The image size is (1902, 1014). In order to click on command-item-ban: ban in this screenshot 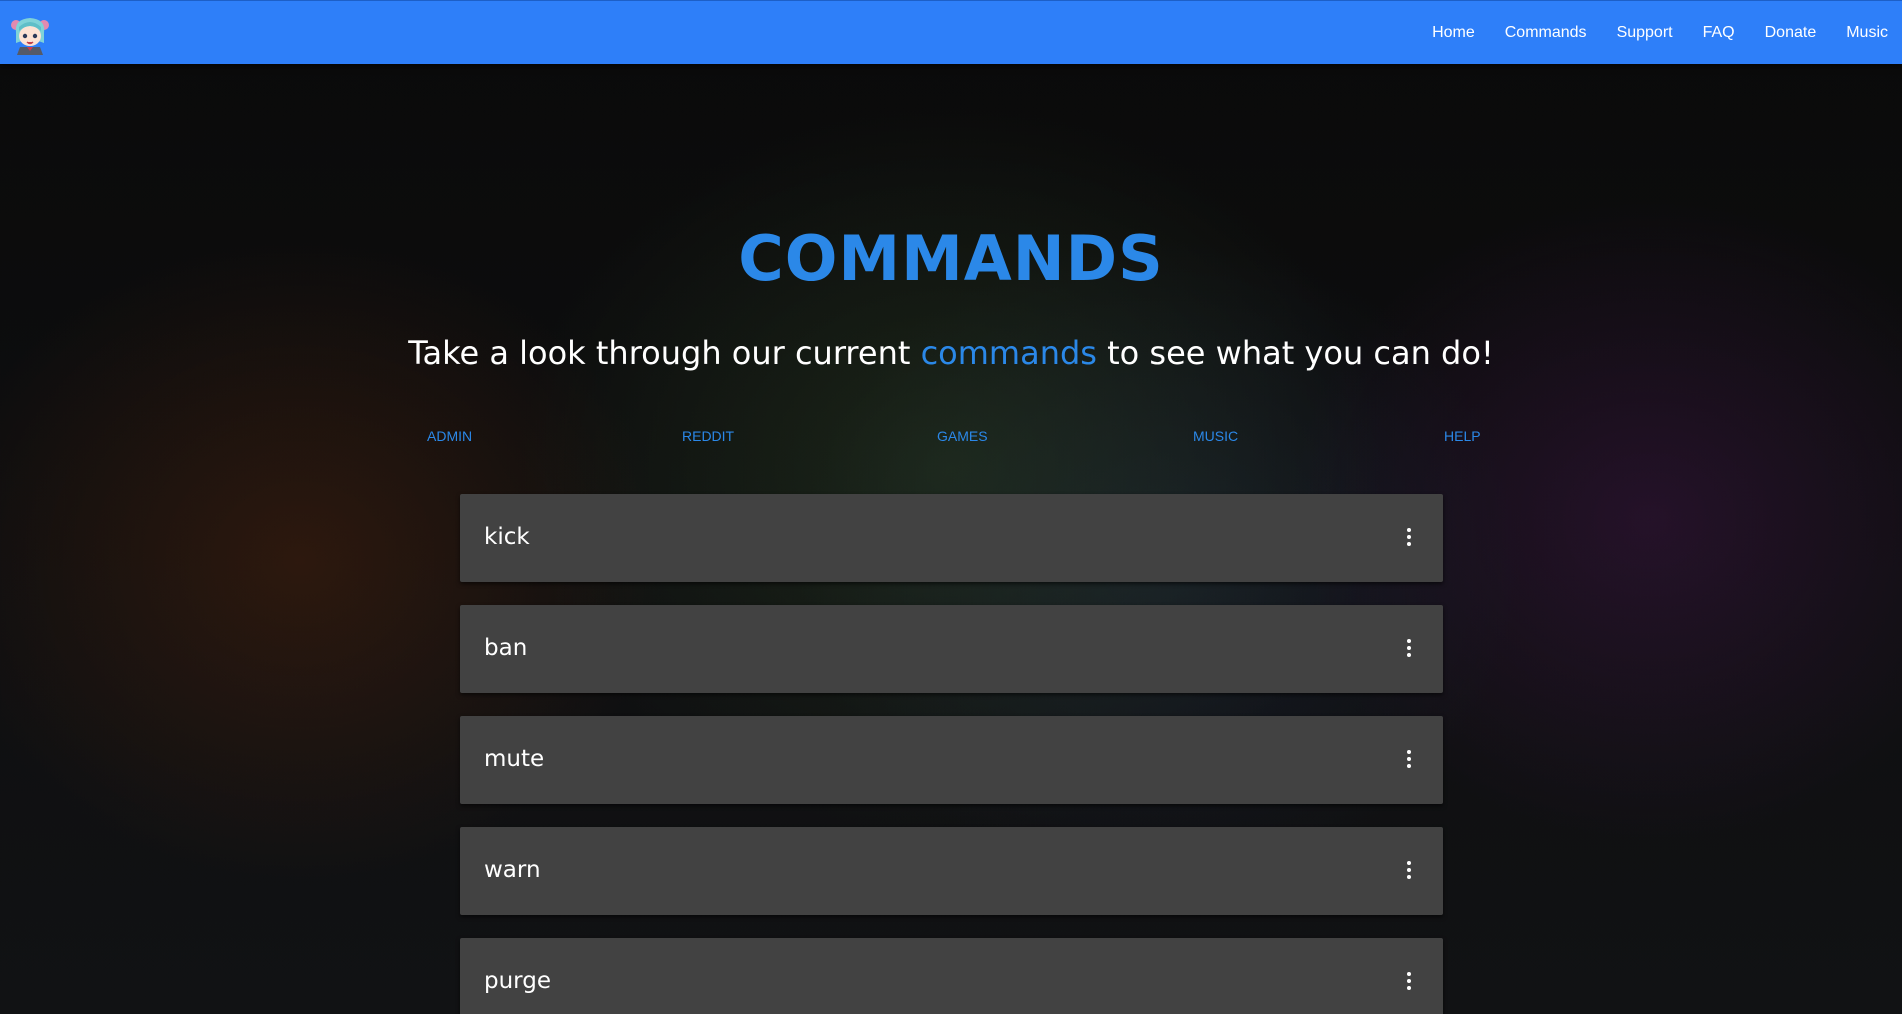, I will do `click(951, 649)`.